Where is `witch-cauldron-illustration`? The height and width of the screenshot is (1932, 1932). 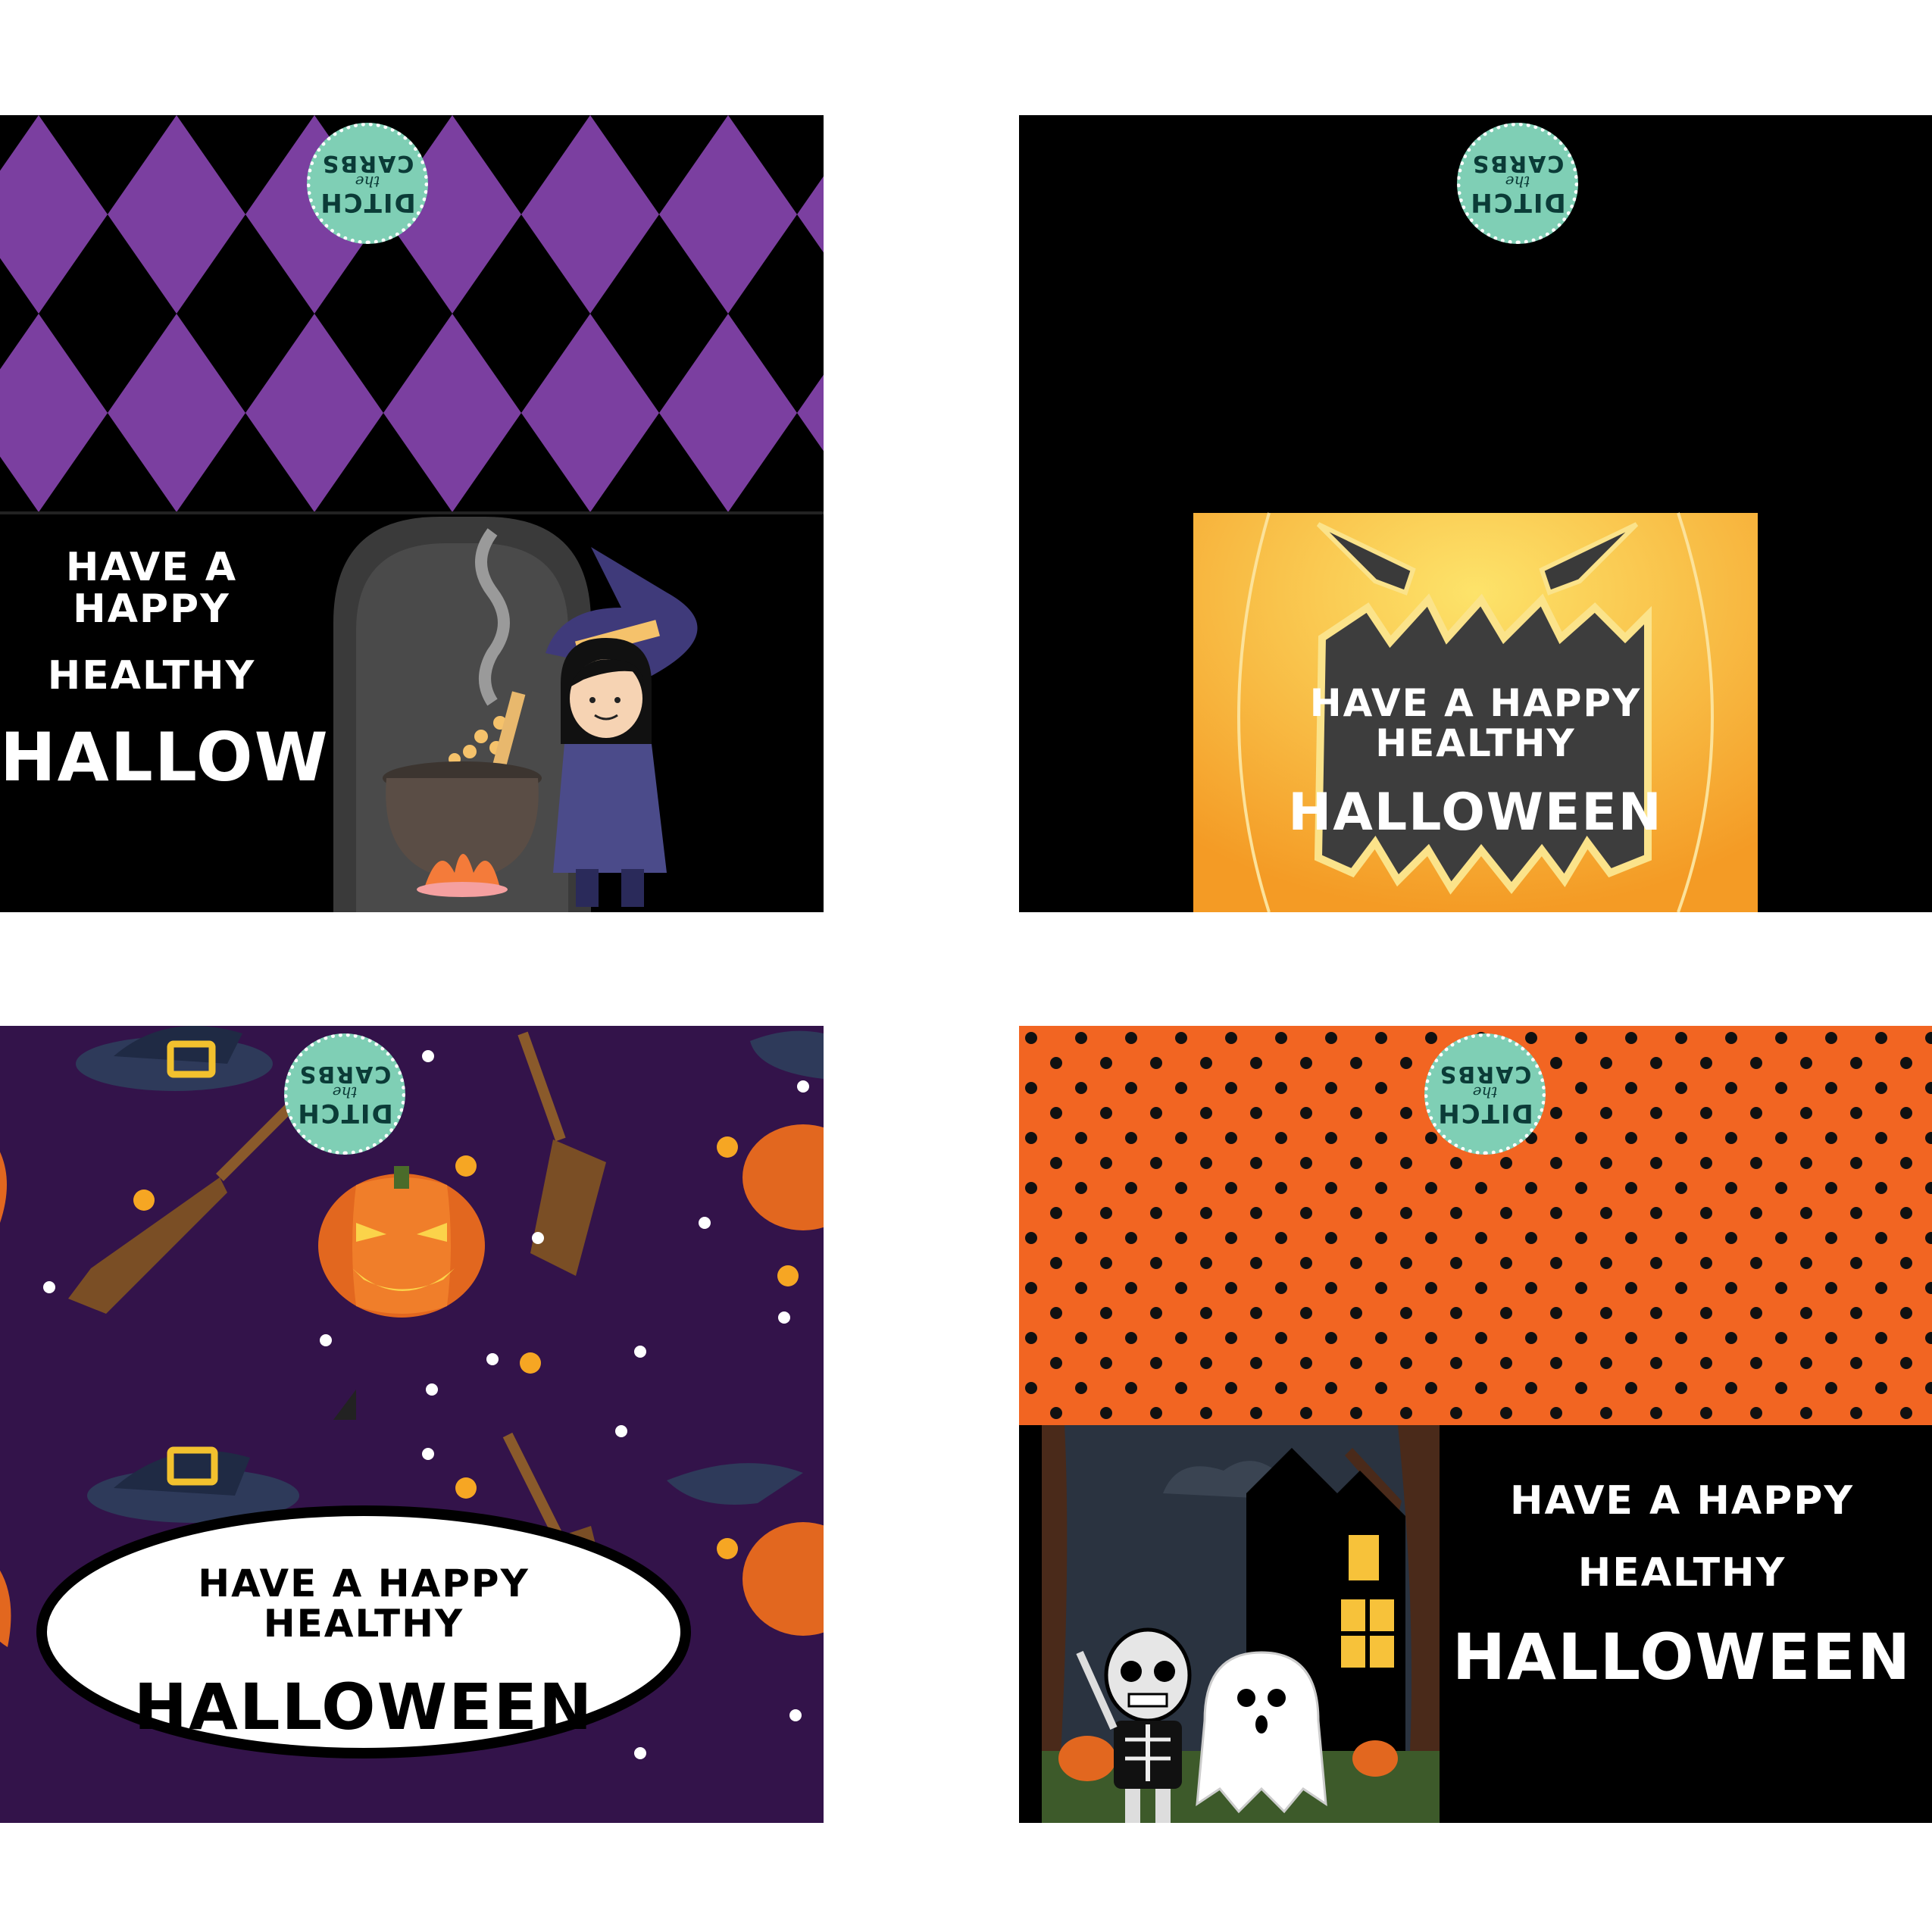 witch-cauldron-illustration is located at coordinates (515, 714).